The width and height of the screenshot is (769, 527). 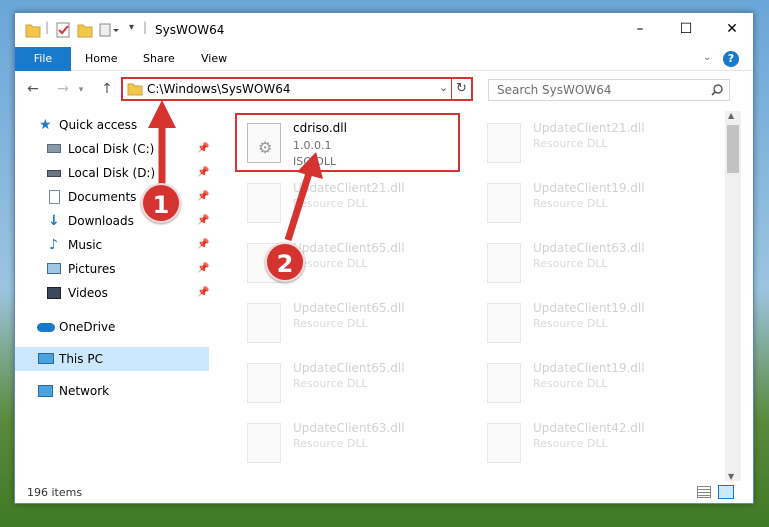 I want to click on arrow-2-head, so click(x=310, y=165).